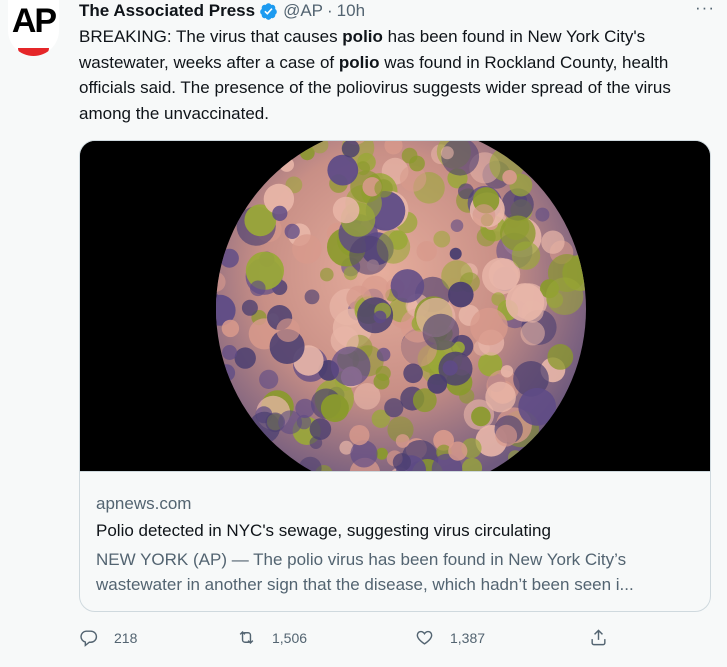 The image size is (727, 667). I want to click on like-button: 1,387, so click(450, 637).